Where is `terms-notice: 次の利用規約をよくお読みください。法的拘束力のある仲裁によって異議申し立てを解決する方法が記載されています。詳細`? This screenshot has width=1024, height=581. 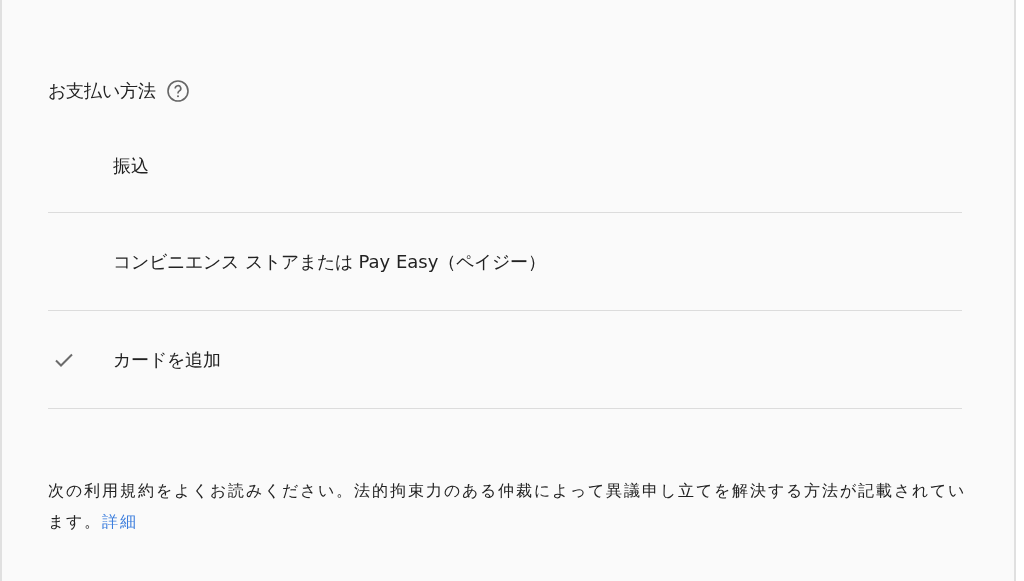
terms-notice: 次の利用規約をよくお読みください。法的拘束力のある仲裁によって異議申し立てを解決する方法が記載されています。詳細 is located at coordinates (507, 506).